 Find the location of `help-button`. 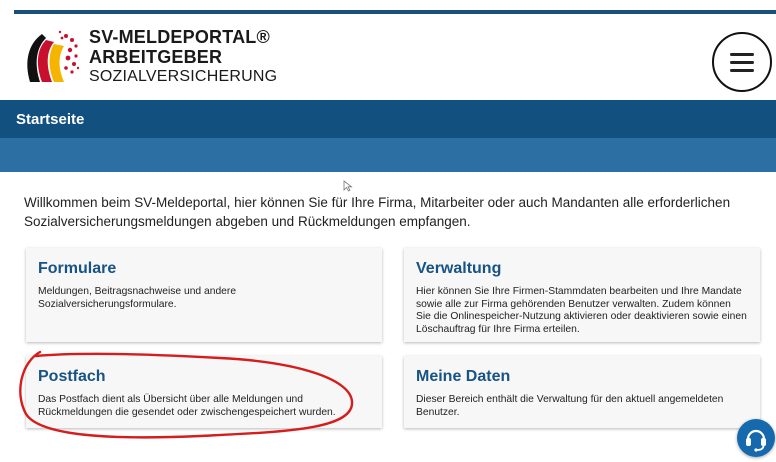

help-button is located at coordinates (756, 438).